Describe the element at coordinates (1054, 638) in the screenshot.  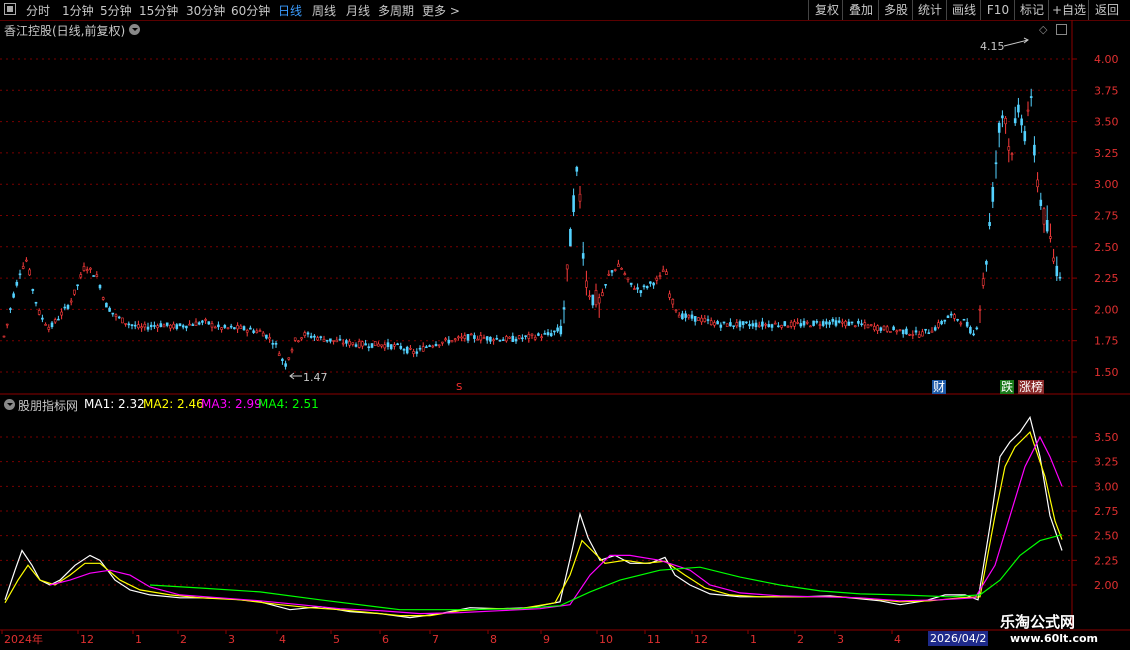
I see `watermark-url: www.60lt.com` at that location.